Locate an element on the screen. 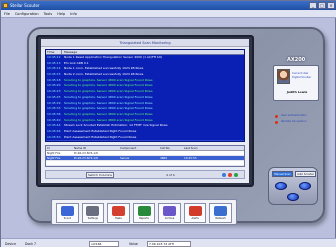 The height and width of the screenshot is (247, 336). menu-info: Info is located at coordinates (73, 13).